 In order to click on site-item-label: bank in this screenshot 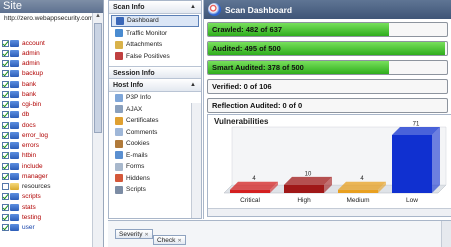, I will do `click(29, 84)`.